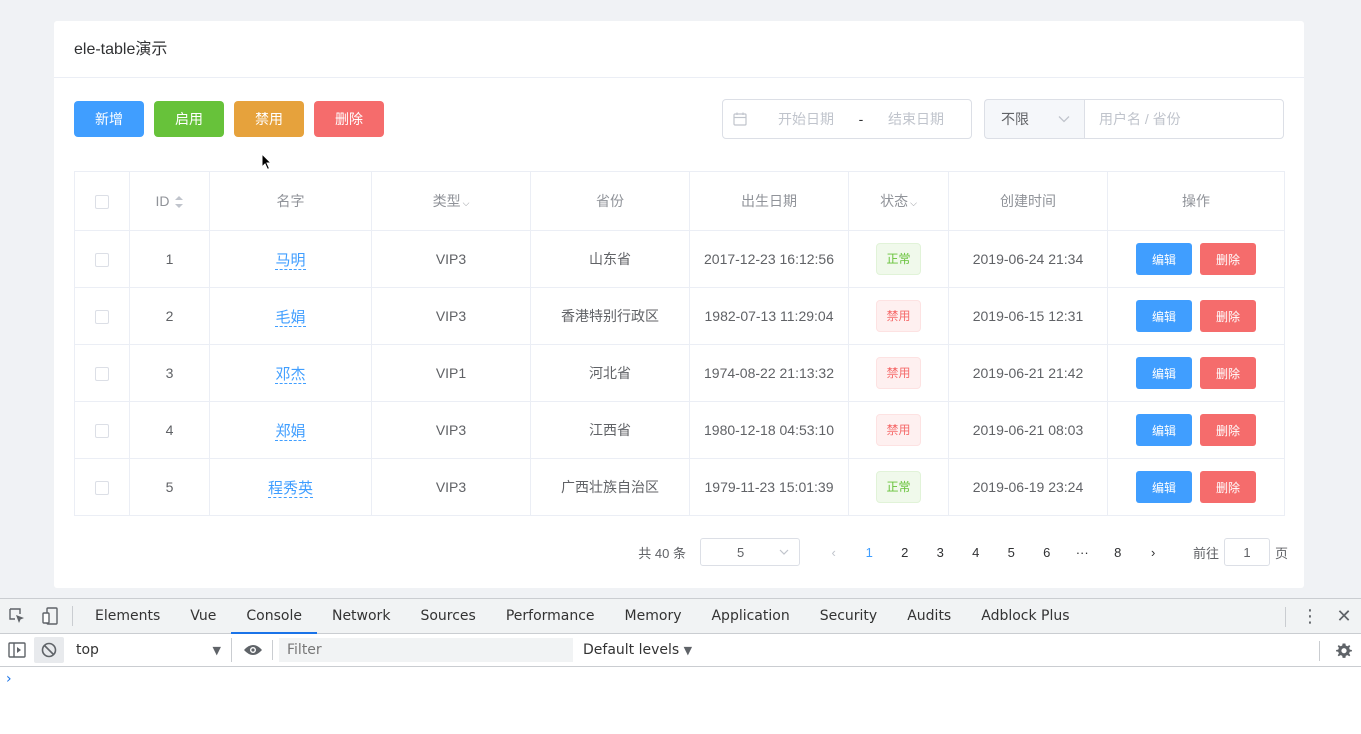  What do you see at coordinates (750, 616) in the screenshot?
I see `devtools-tab-application: Application` at bounding box center [750, 616].